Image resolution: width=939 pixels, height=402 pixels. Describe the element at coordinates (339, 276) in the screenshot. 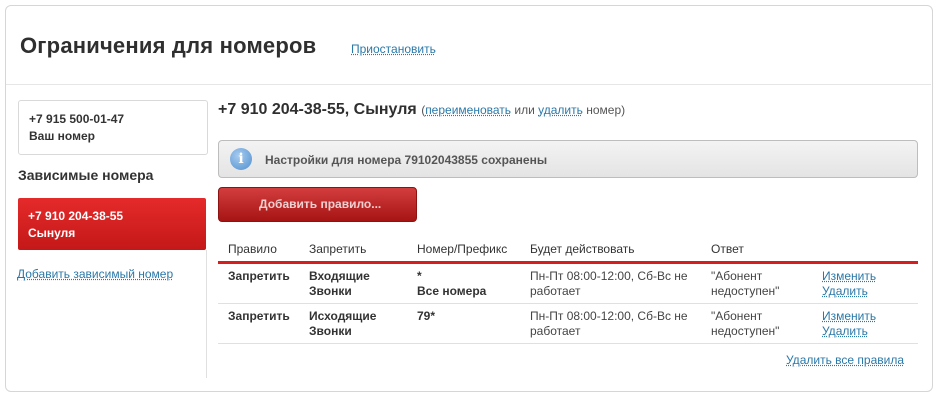

I see `block-line: Входящие` at that location.